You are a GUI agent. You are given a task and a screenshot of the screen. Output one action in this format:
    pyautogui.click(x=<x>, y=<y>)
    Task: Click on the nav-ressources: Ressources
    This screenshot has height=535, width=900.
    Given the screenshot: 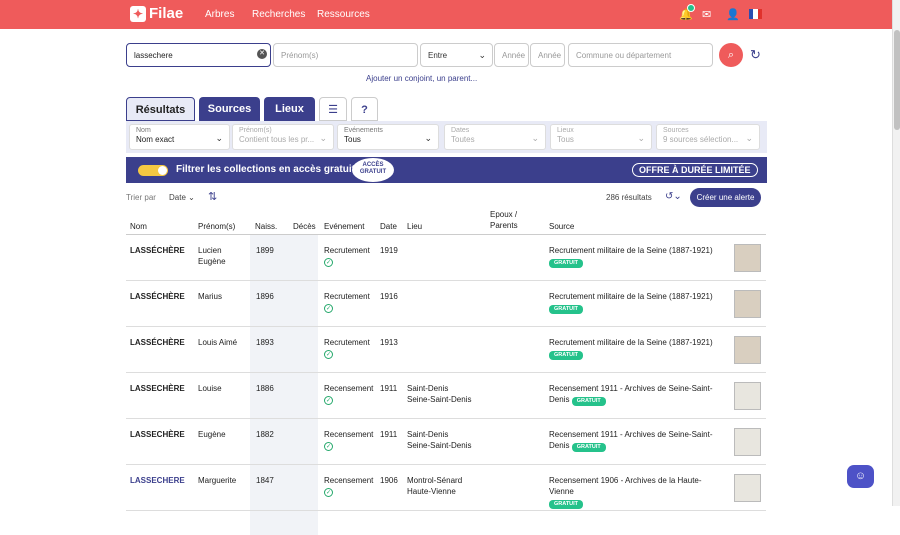 What is the action you would take?
    pyautogui.click(x=343, y=14)
    